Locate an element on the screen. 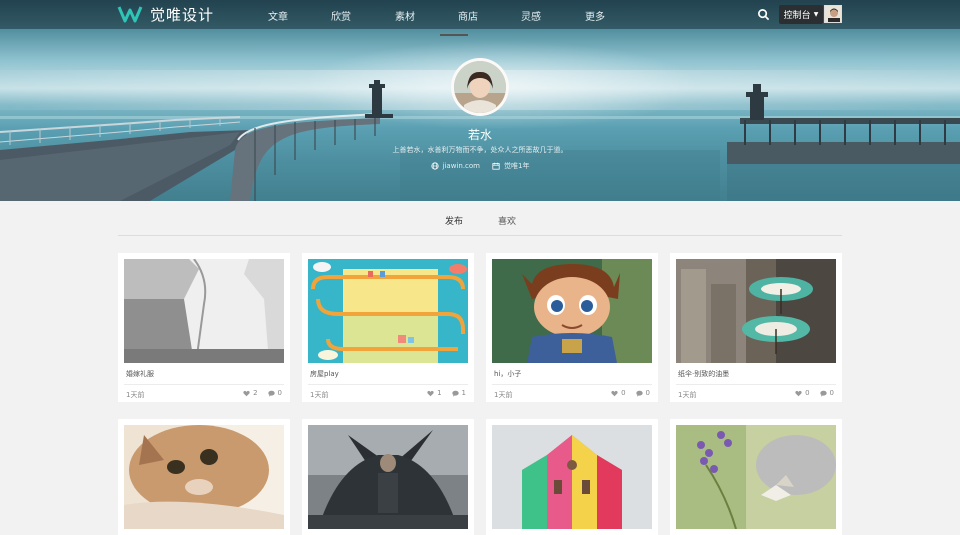 The image size is (960, 535). cartoon-boy-render is located at coordinates (572, 311).